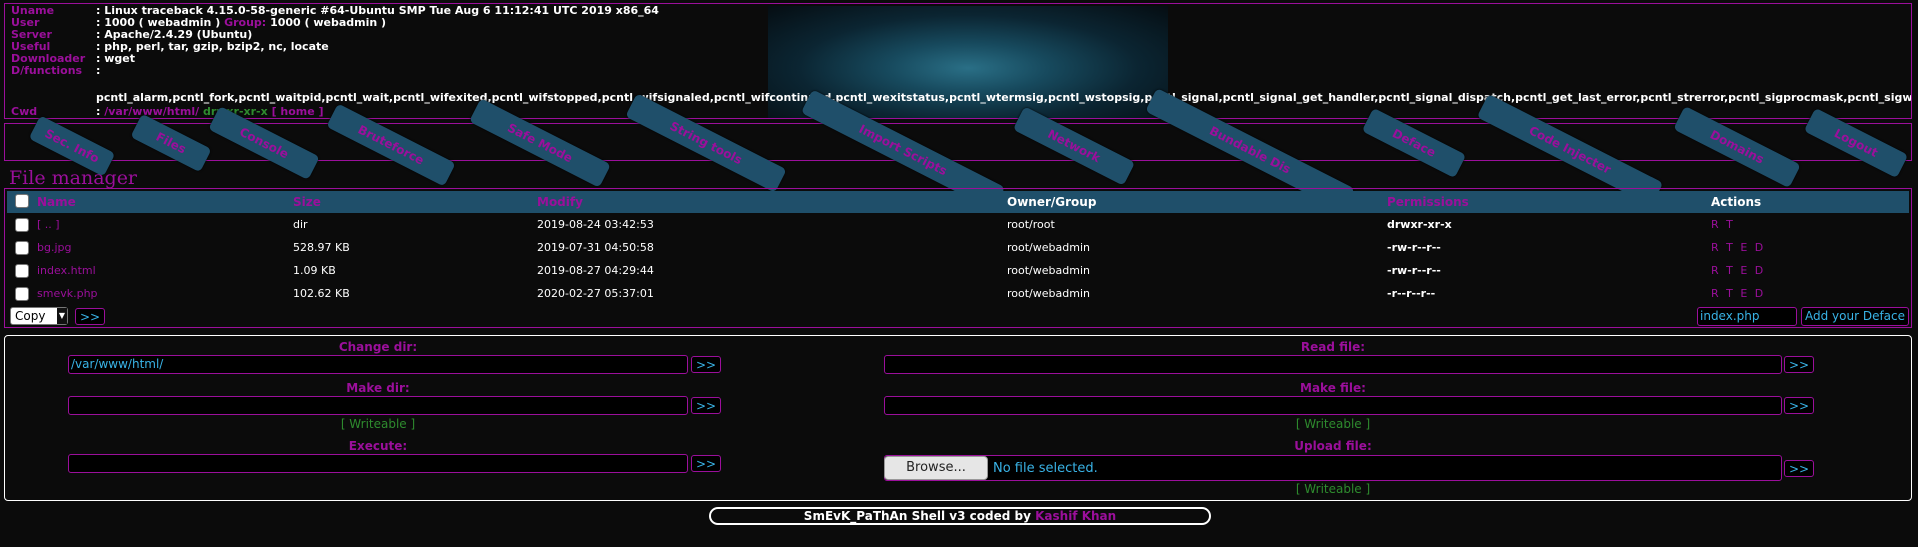 The image size is (1918, 547). What do you see at coordinates (1799, 405) in the screenshot?
I see `make-file-go-button: >>` at bounding box center [1799, 405].